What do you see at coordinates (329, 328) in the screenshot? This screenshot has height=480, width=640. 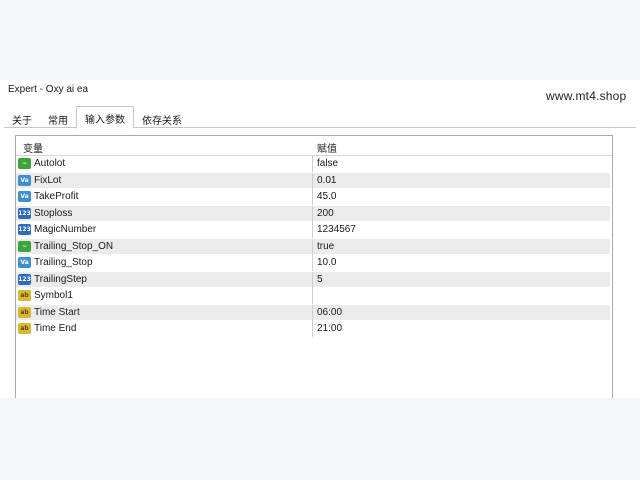 I see `param-value: 21:00` at bounding box center [329, 328].